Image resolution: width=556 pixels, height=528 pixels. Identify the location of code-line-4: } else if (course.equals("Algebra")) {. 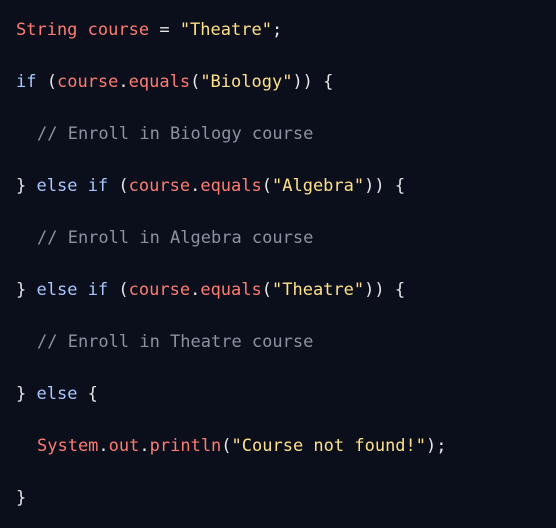
(210, 186).